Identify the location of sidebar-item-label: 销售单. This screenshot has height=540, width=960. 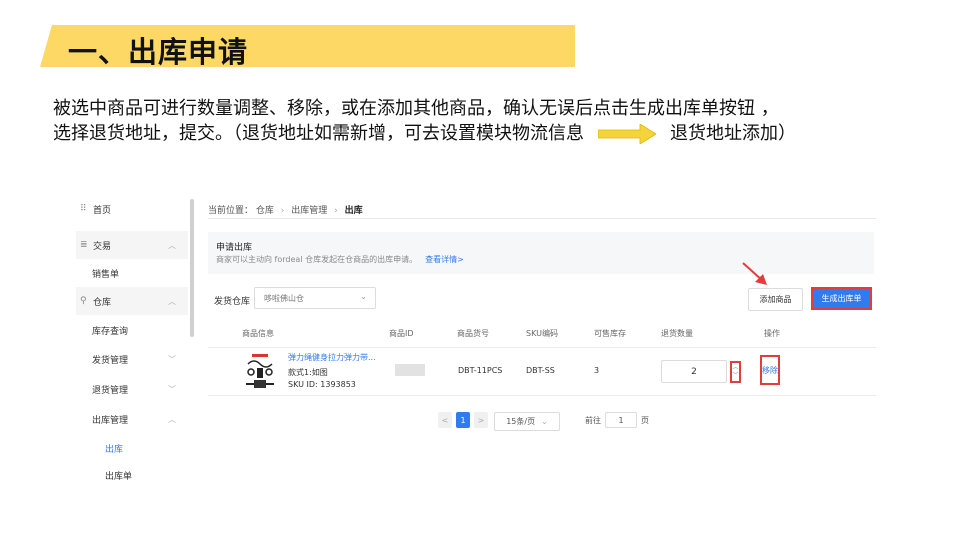
(106, 274).